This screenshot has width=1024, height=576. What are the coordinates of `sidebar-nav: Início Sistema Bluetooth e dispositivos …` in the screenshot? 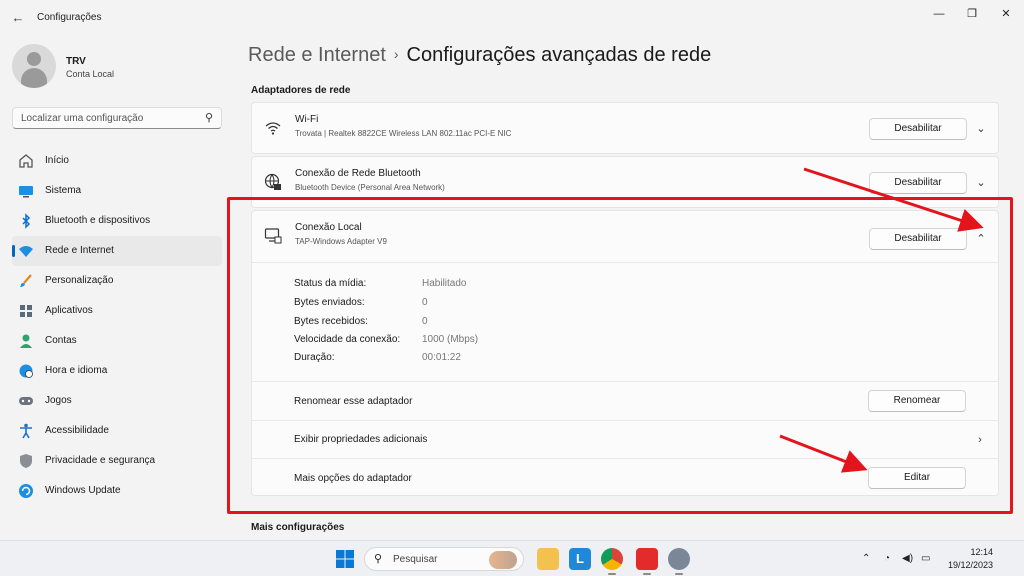 It's located at (117, 326).